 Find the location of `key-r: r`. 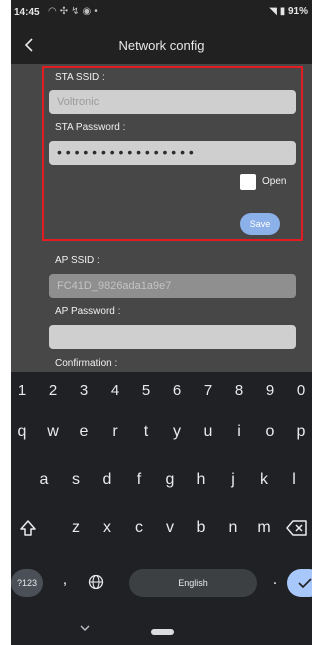

key-r: r is located at coordinates (115, 432).